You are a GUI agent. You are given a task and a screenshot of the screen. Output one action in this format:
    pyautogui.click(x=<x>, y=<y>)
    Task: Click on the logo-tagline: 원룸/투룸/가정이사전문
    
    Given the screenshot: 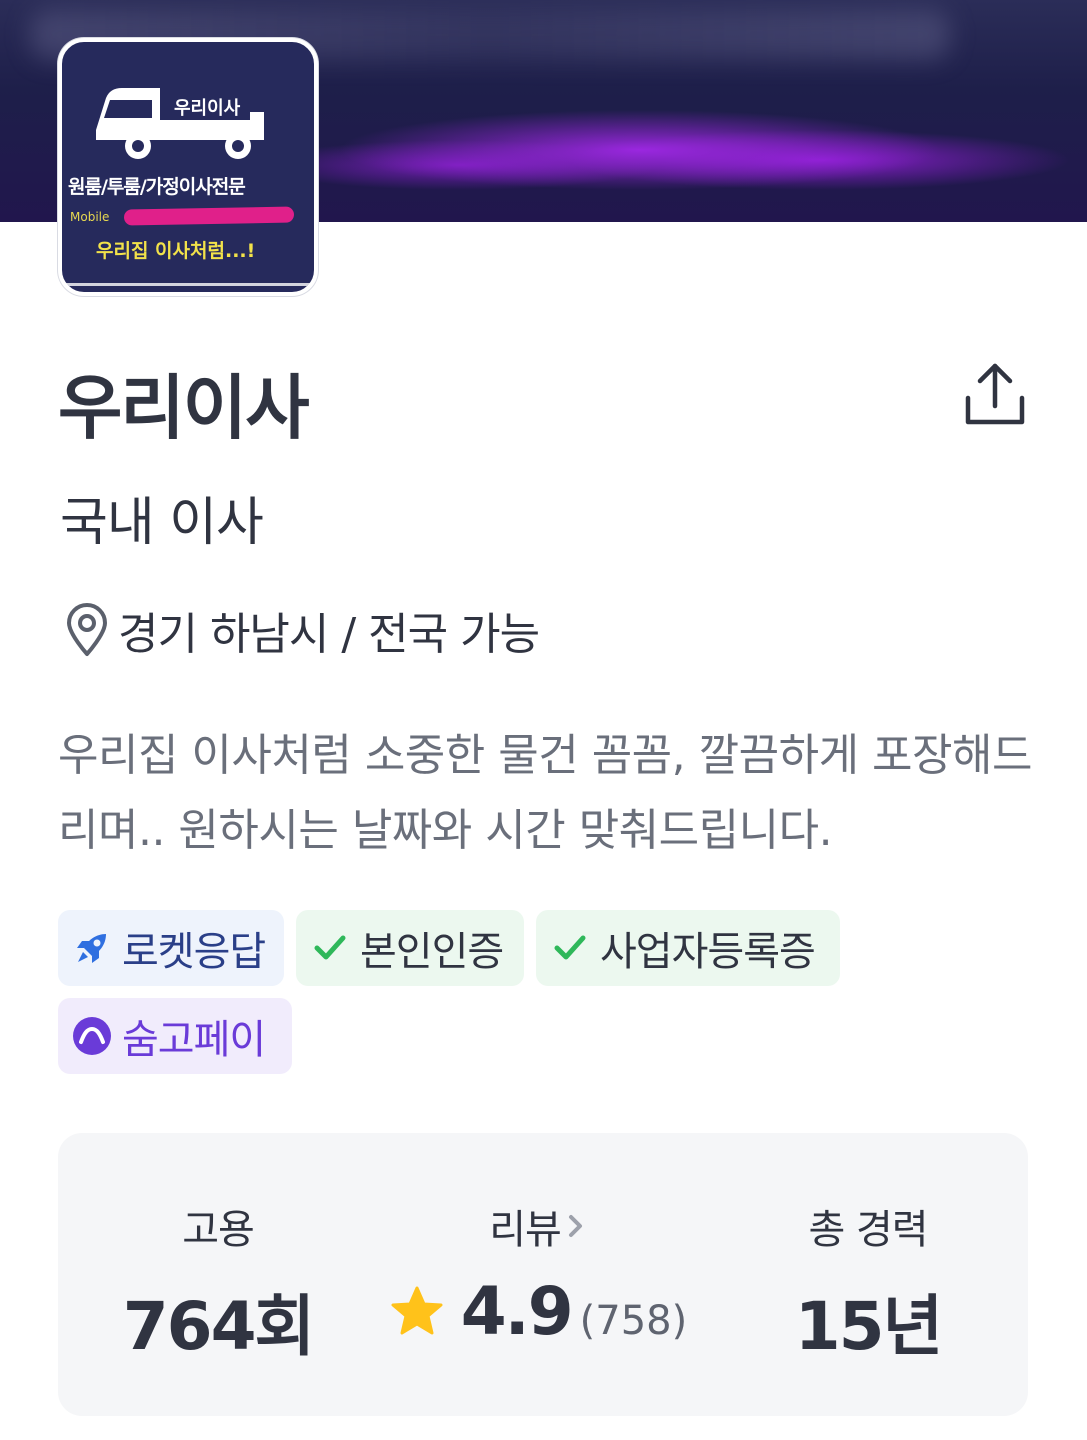 What is the action you would take?
    pyautogui.click(x=157, y=187)
    